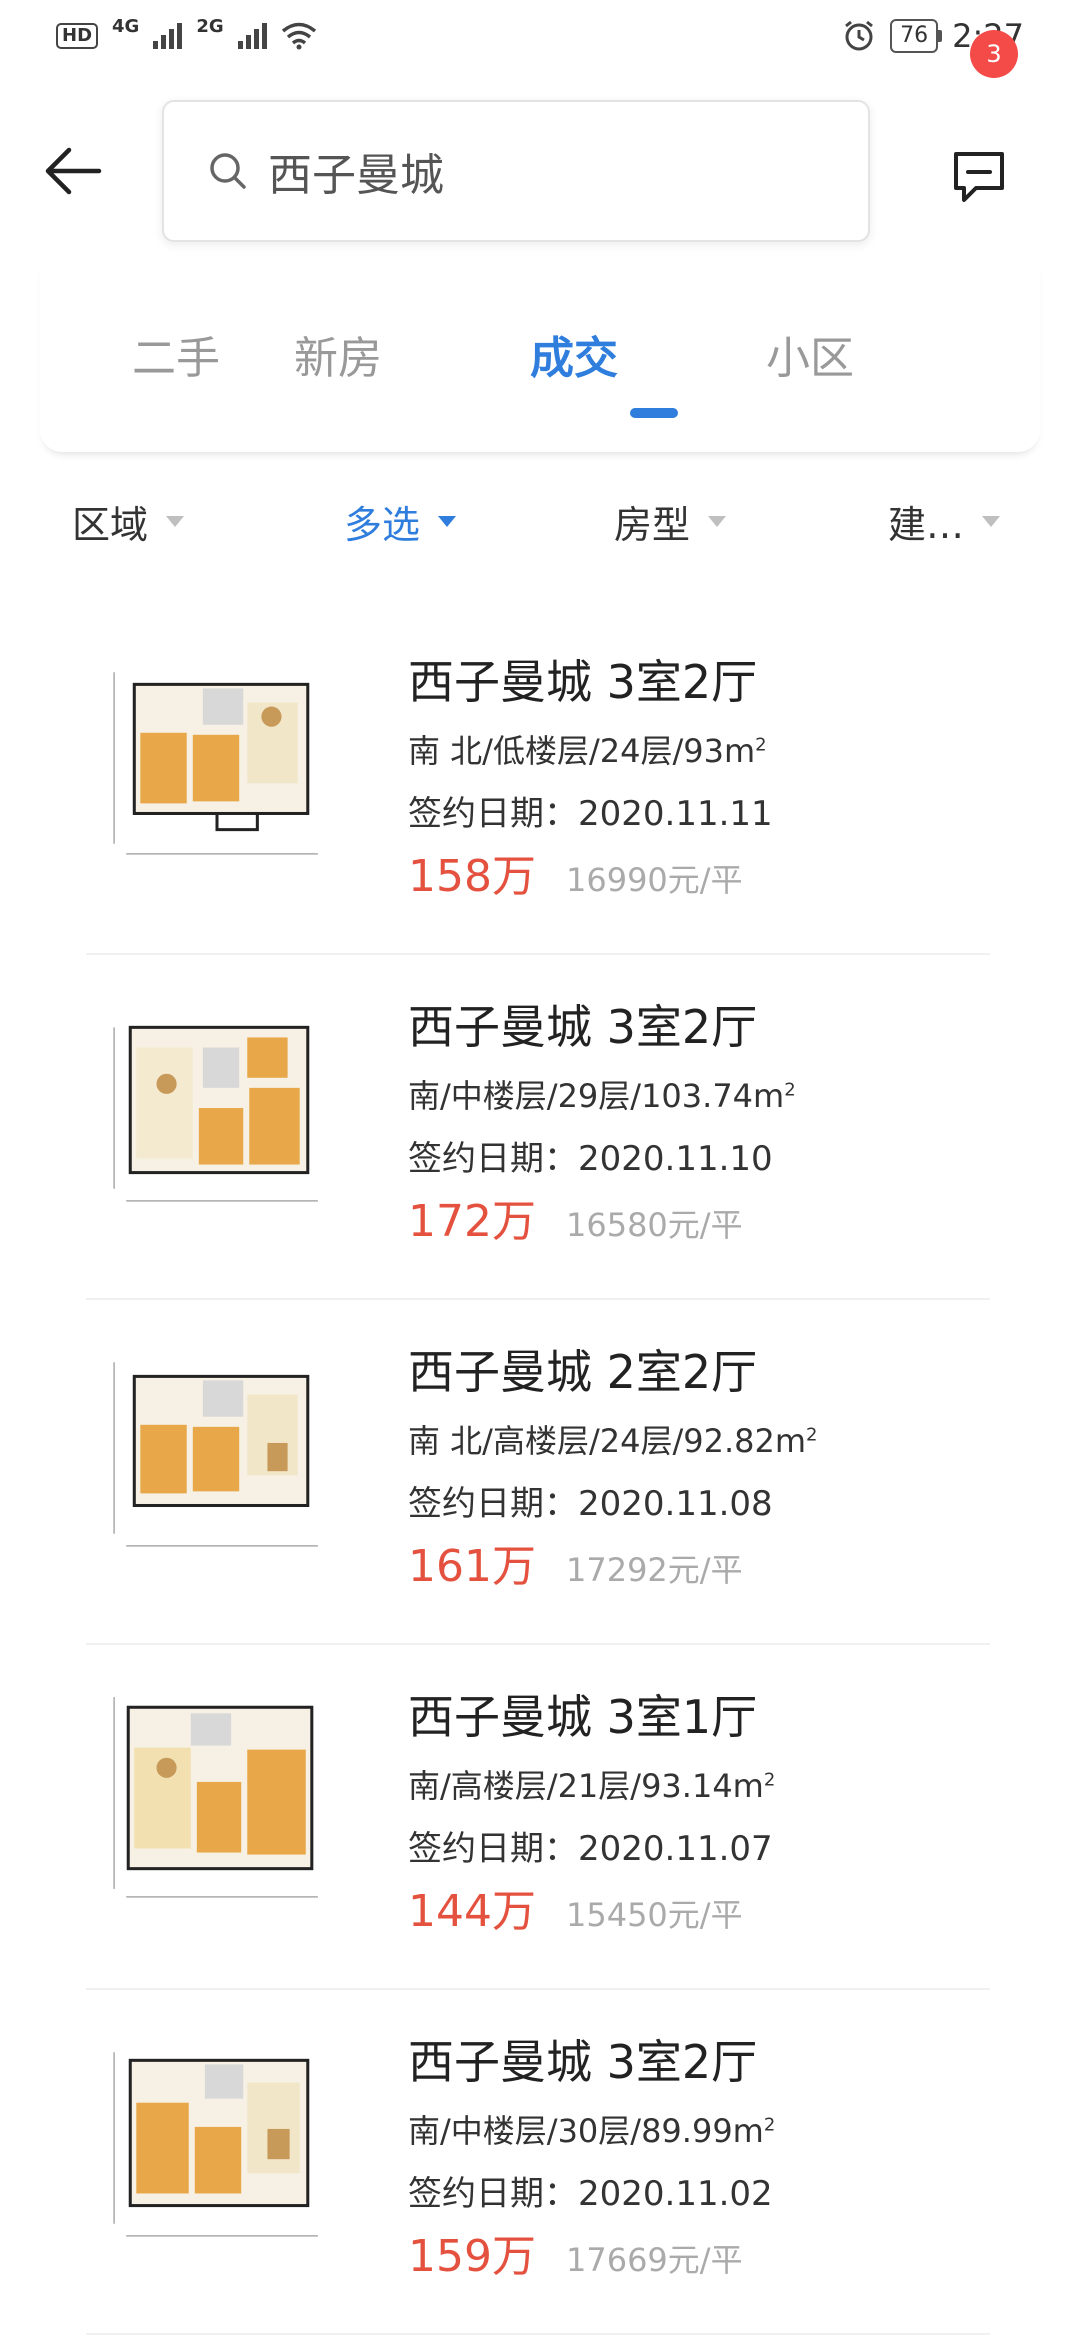  Describe the element at coordinates (583, 1372) in the screenshot. I see `listing-title: 西子曼城 2室2厅` at that location.